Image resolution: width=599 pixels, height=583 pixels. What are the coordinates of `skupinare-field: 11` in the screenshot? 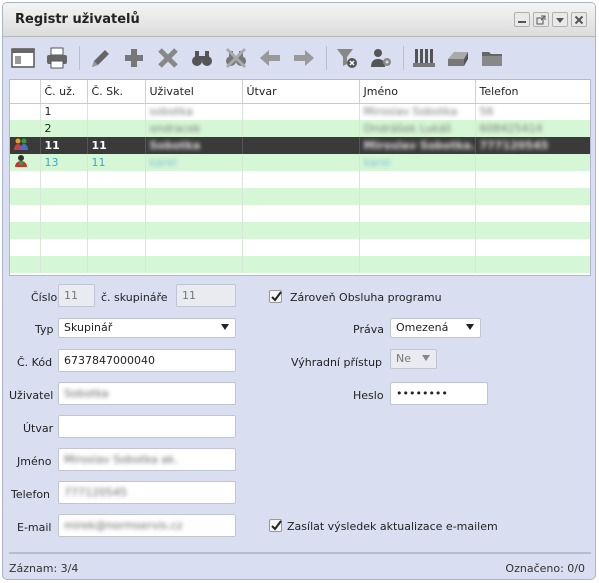 It's located at (206, 295).